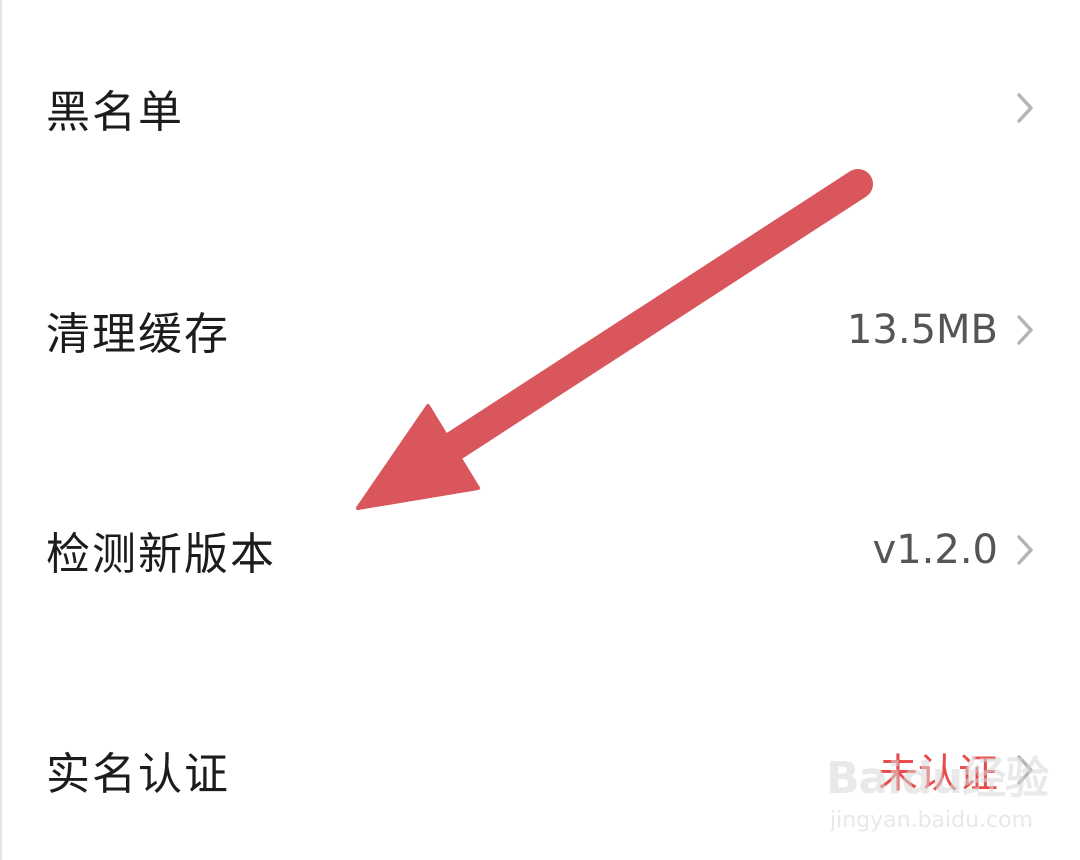 The image size is (1080, 860). I want to click on cache-size-value: 13.5MB, so click(922, 330).